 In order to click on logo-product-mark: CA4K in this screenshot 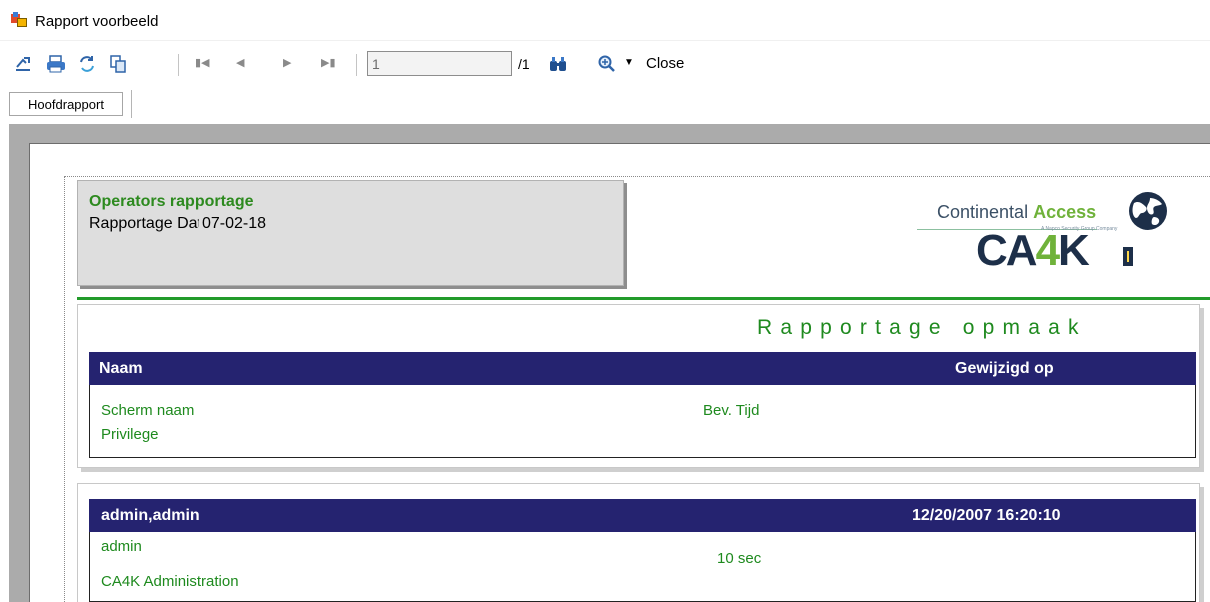, I will do `click(1033, 250)`.